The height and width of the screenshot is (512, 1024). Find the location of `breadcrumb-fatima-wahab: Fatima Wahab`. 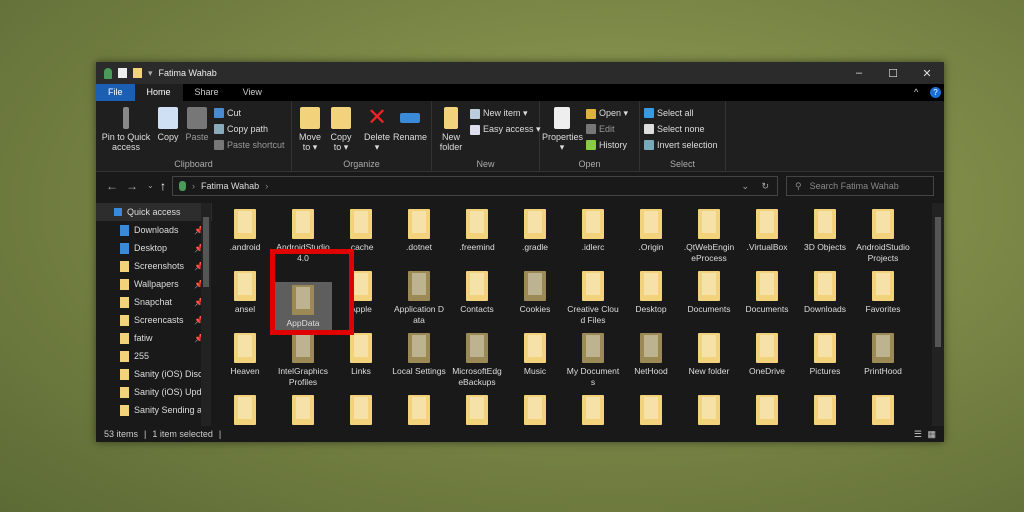

breadcrumb-fatima-wahab: Fatima Wahab is located at coordinates (230, 186).